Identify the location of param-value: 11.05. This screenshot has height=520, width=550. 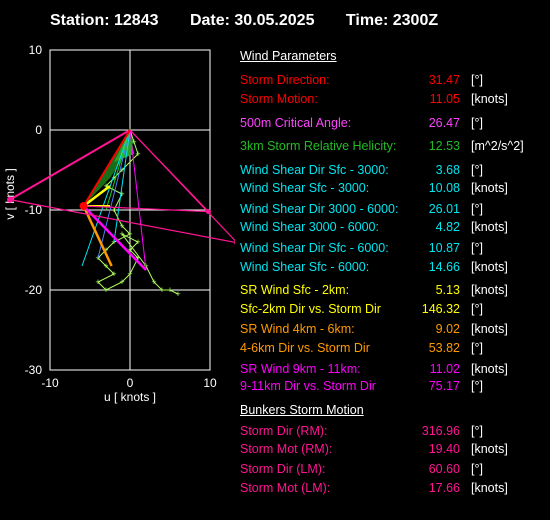
(444, 99).